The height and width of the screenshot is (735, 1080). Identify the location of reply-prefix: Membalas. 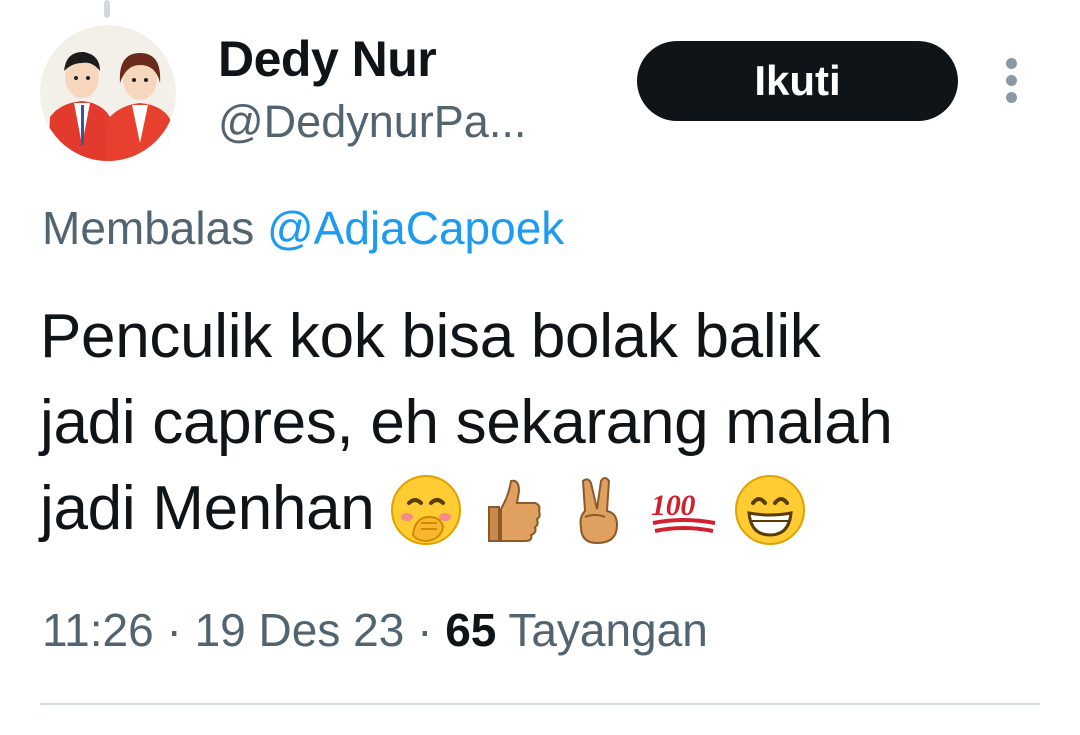
(148, 228).